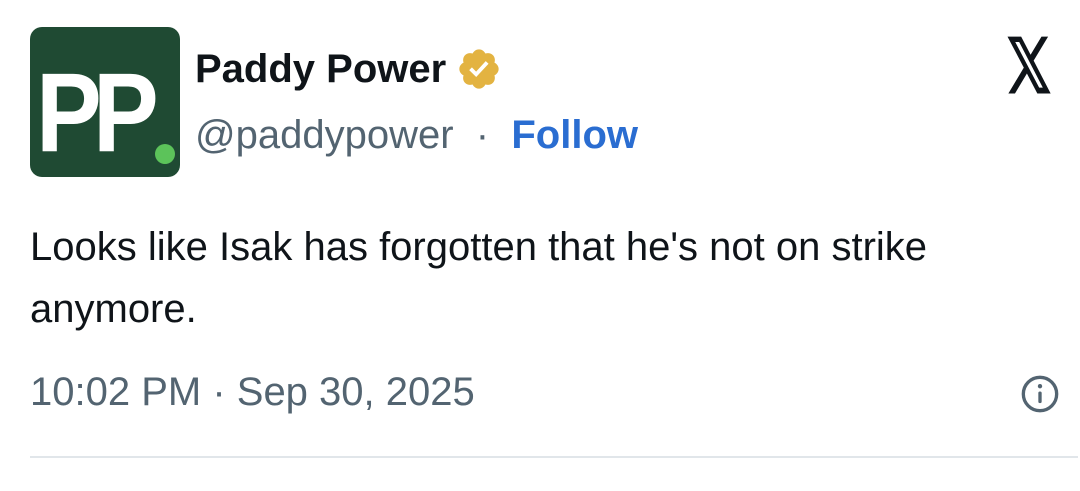 Image resolution: width=1080 pixels, height=491 pixels. Describe the element at coordinates (324, 135) in the screenshot. I see `author-handle: @paddypower` at that location.